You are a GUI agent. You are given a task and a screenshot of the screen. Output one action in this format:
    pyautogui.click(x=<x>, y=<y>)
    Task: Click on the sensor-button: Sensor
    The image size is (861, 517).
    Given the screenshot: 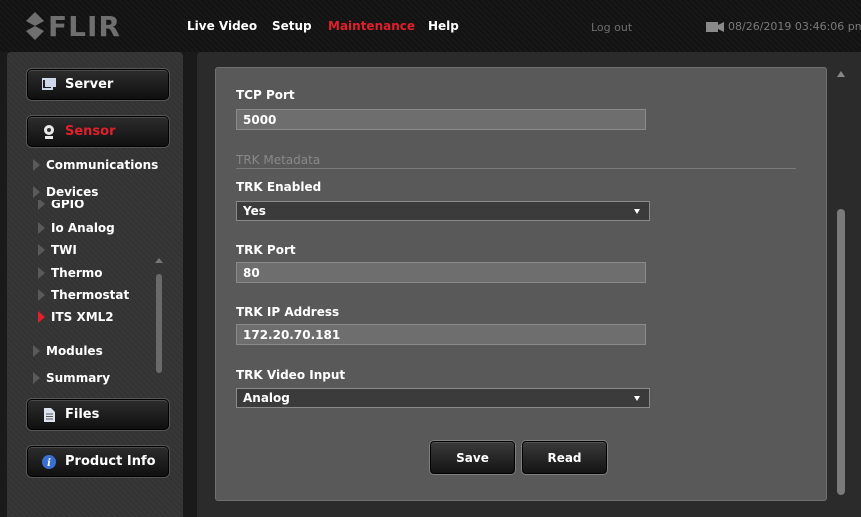 What is the action you would take?
    pyautogui.click(x=98, y=131)
    